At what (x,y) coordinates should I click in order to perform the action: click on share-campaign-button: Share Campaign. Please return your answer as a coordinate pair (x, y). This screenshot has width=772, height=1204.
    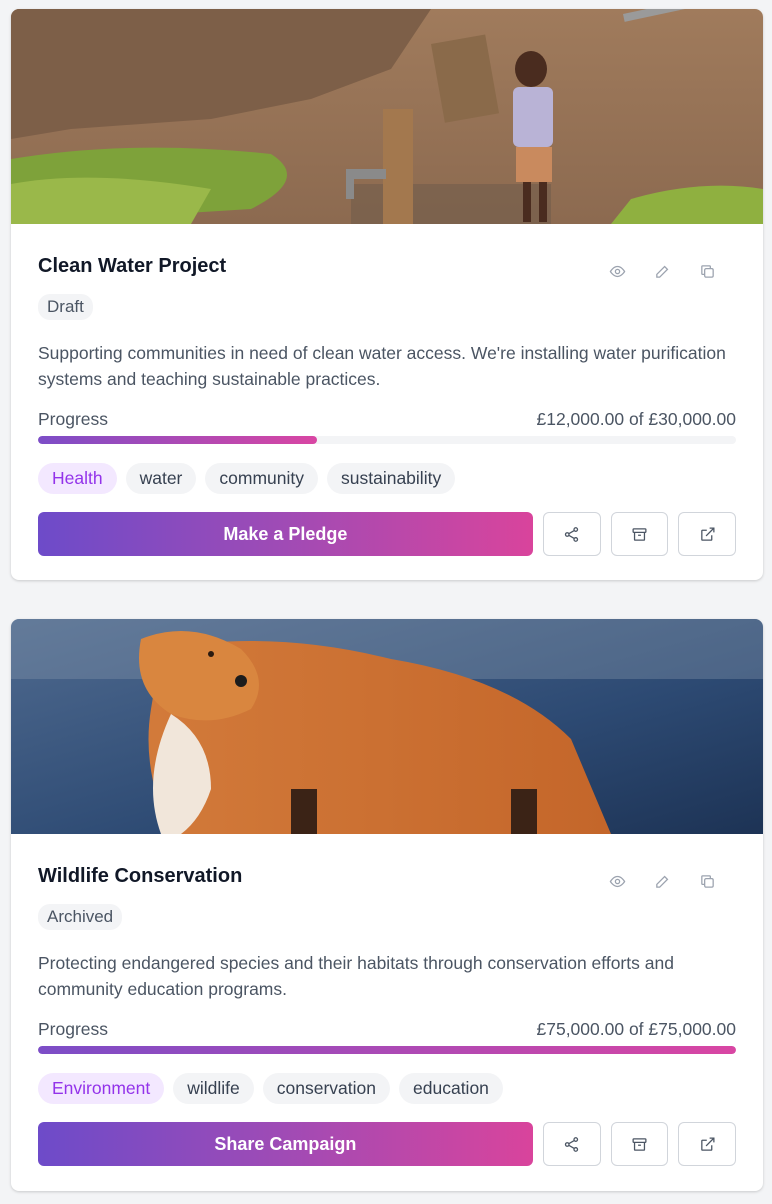
    Looking at the image, I should click on (285, 1144).